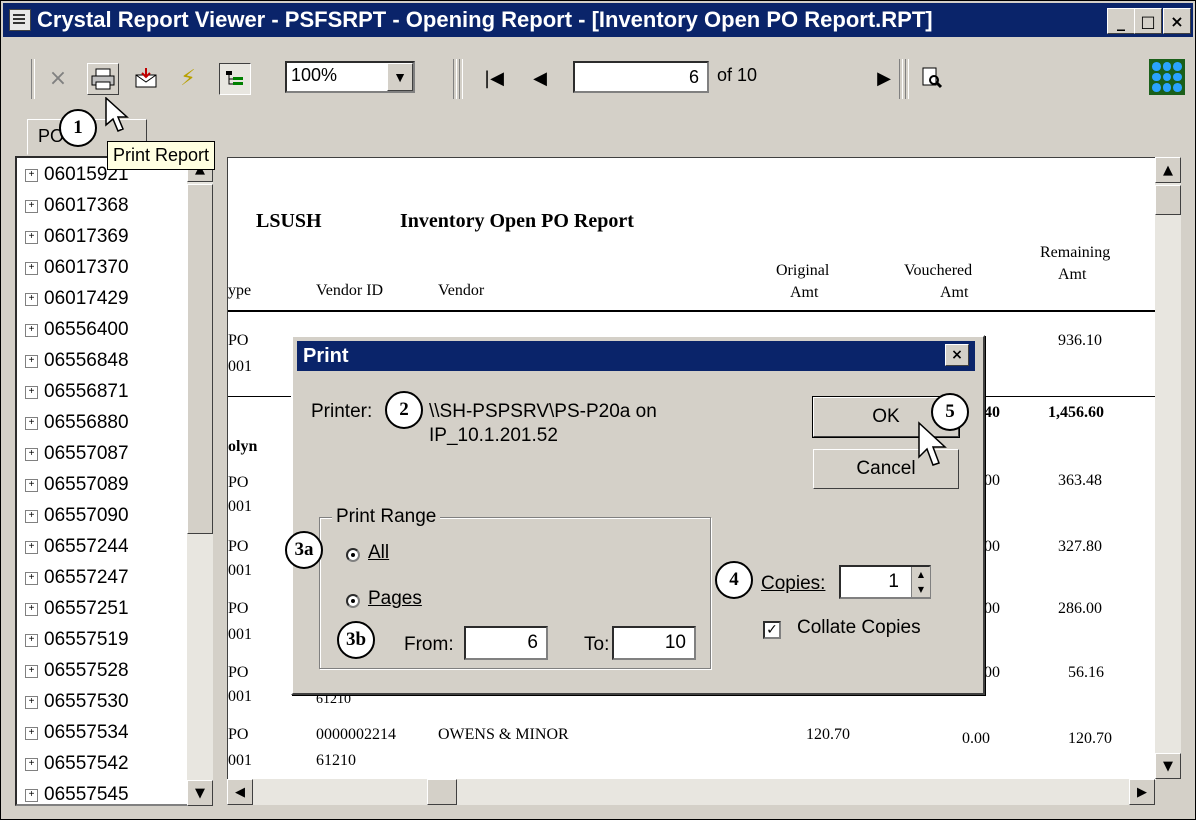  Describe the element at coordinates (77, 361) in the screenshot. I see `tree-item: +06556848` at that location.